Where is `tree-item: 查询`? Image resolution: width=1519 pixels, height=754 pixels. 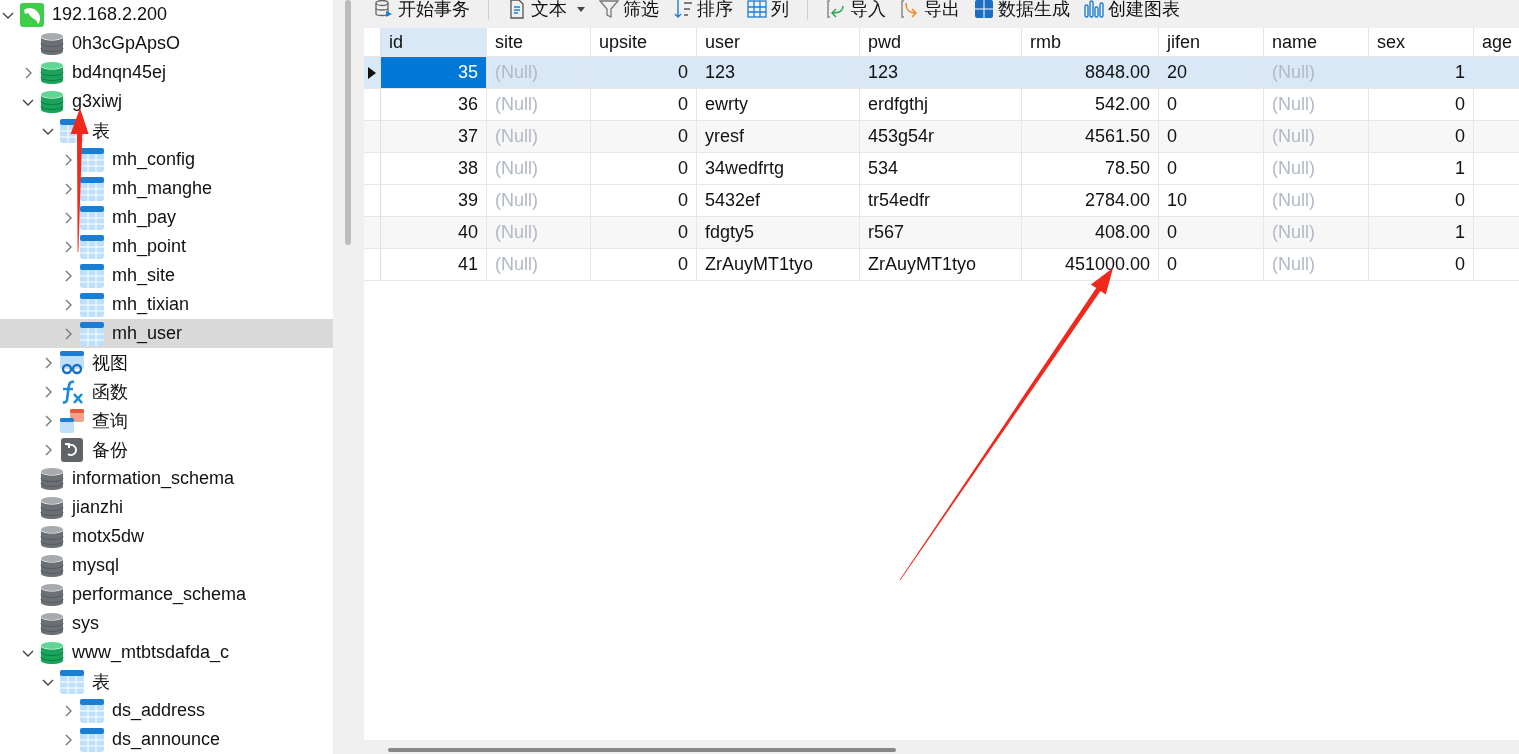
tree-item: 查询 is located at coordinates (166, 420).